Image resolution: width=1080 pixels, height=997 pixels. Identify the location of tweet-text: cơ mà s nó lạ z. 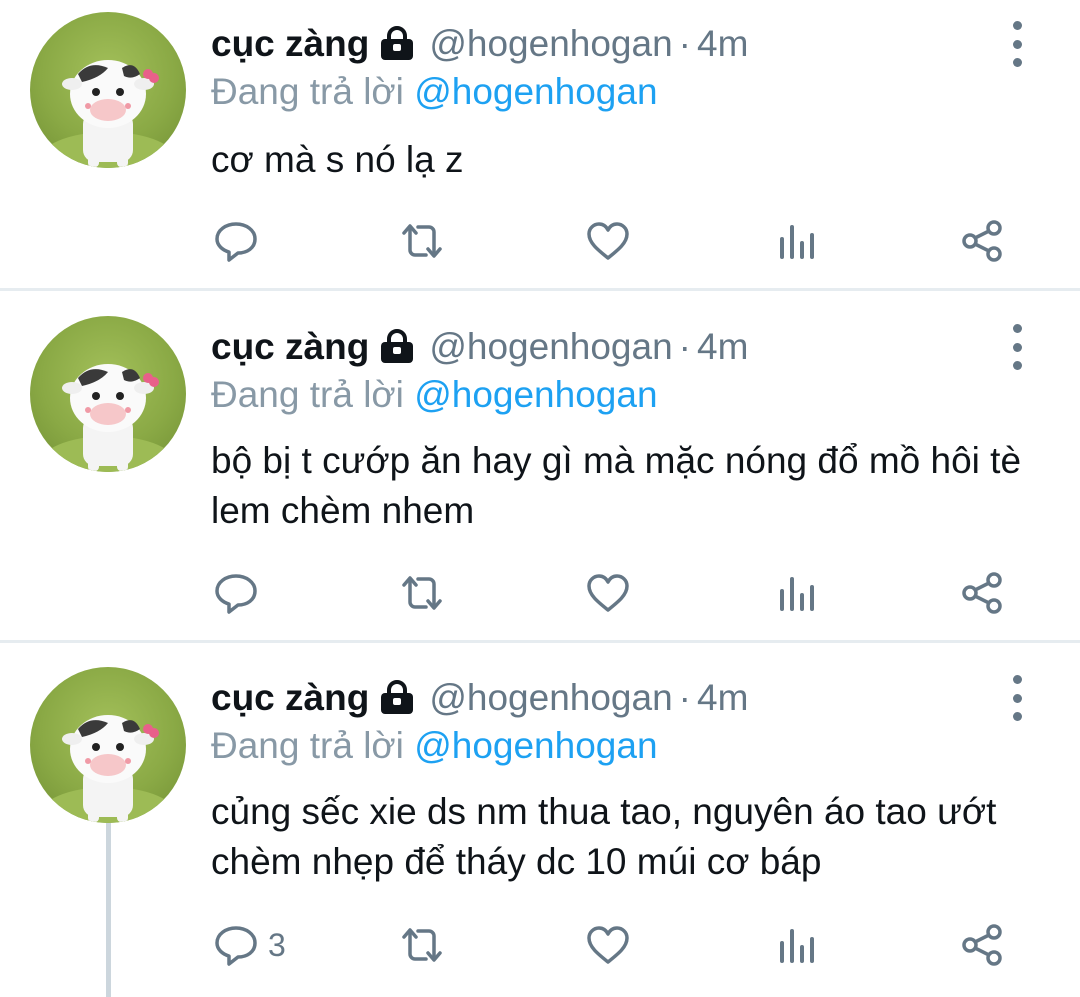
(337, 159).